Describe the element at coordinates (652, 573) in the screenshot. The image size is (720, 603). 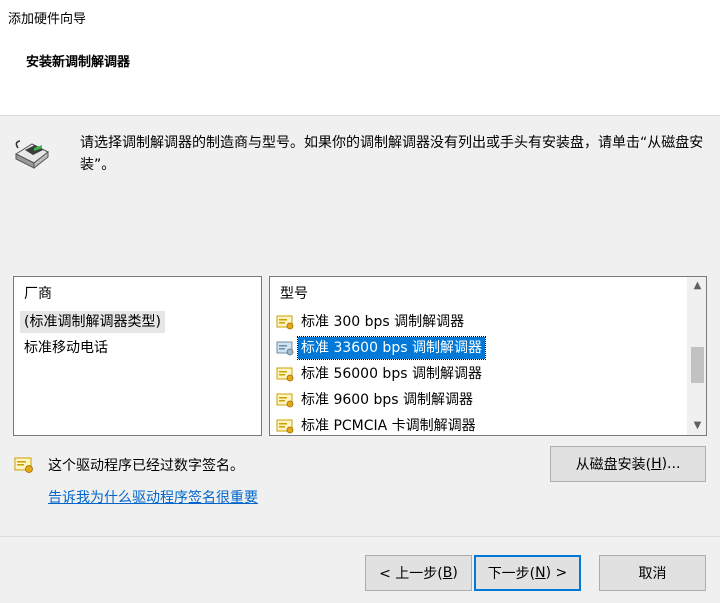
I see `cancel-button: 取消` at that location.